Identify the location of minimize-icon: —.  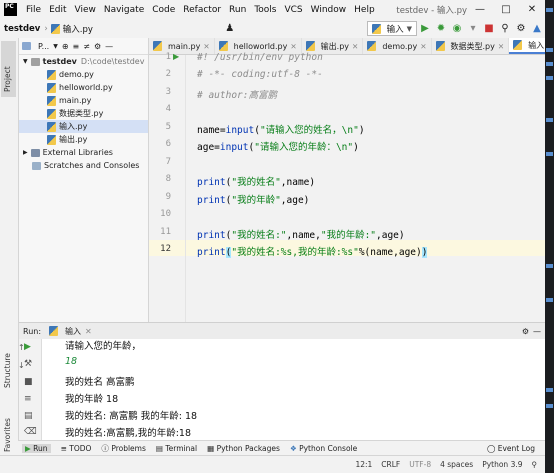
(480, 9).